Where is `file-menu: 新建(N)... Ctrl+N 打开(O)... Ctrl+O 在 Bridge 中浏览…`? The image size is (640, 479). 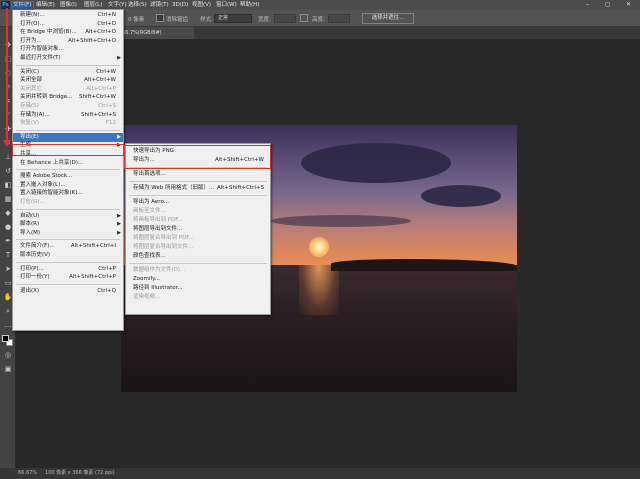
file-menu: 新建(N)... Ctrl+N 打开(O)... Ctrl+O 在 Bridge 中浏览… is located at coordinates (68, 170).